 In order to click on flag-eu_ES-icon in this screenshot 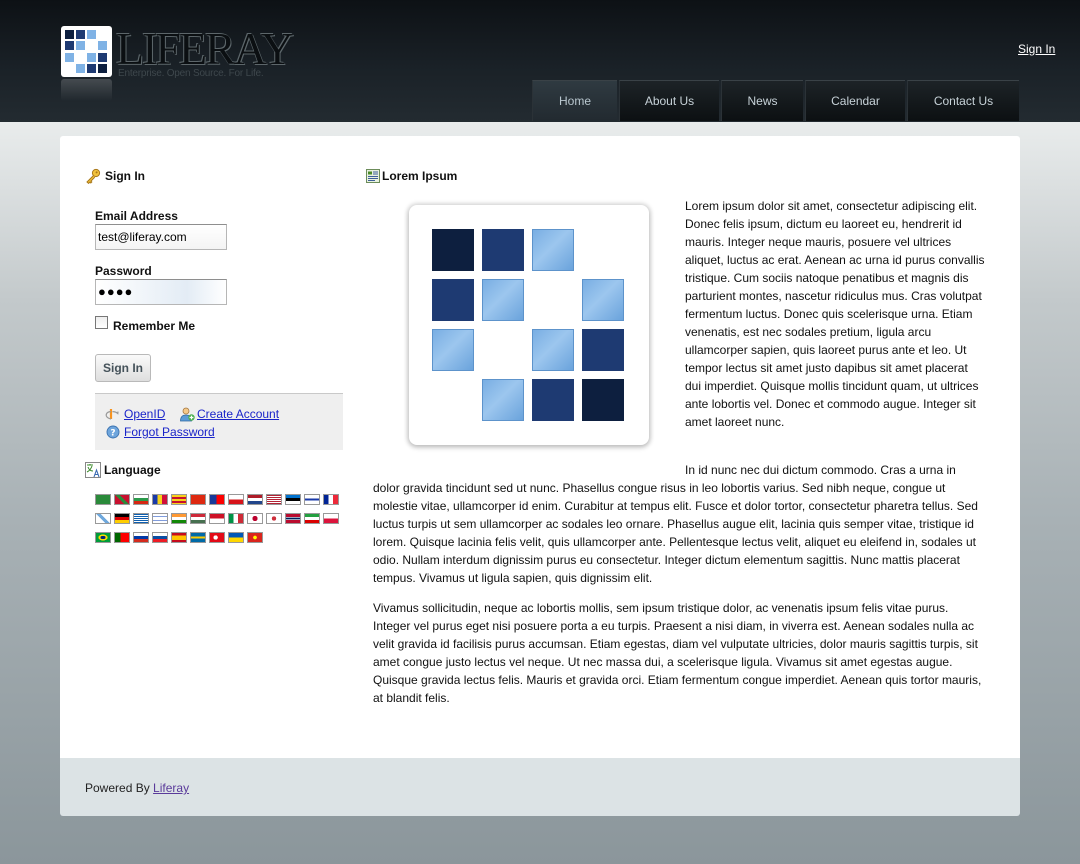, I will do `click(122, 499)`.